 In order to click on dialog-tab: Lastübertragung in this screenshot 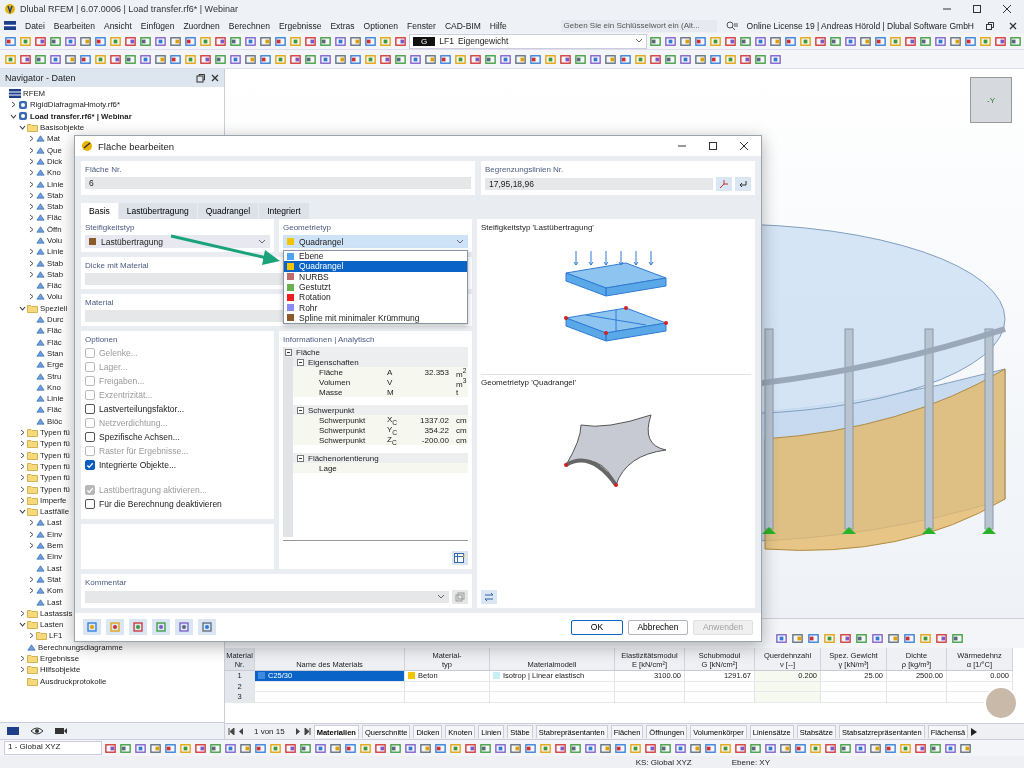, I will do `click(157, 211)`.